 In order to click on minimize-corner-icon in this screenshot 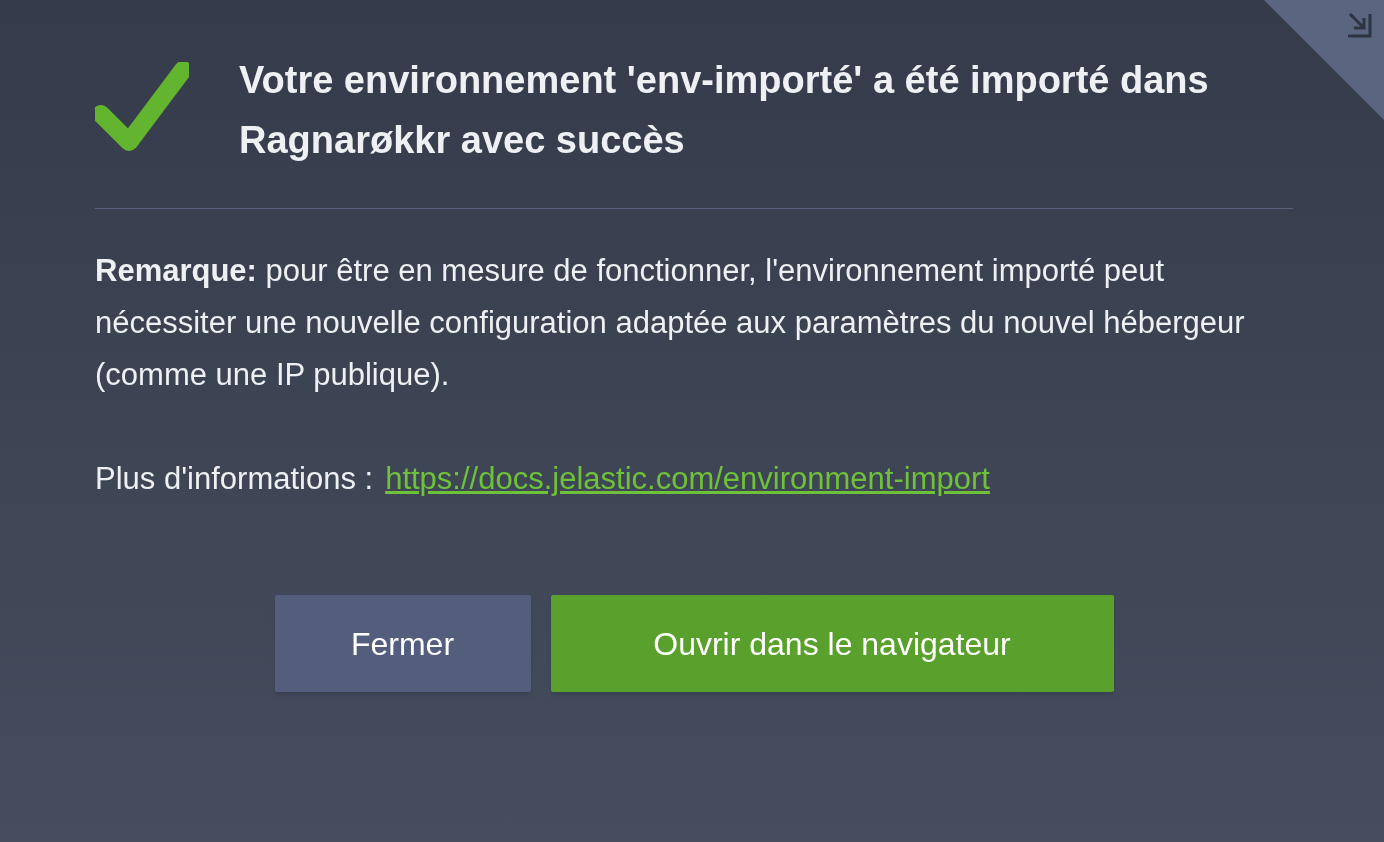, I will do `click(1324, 60)`.